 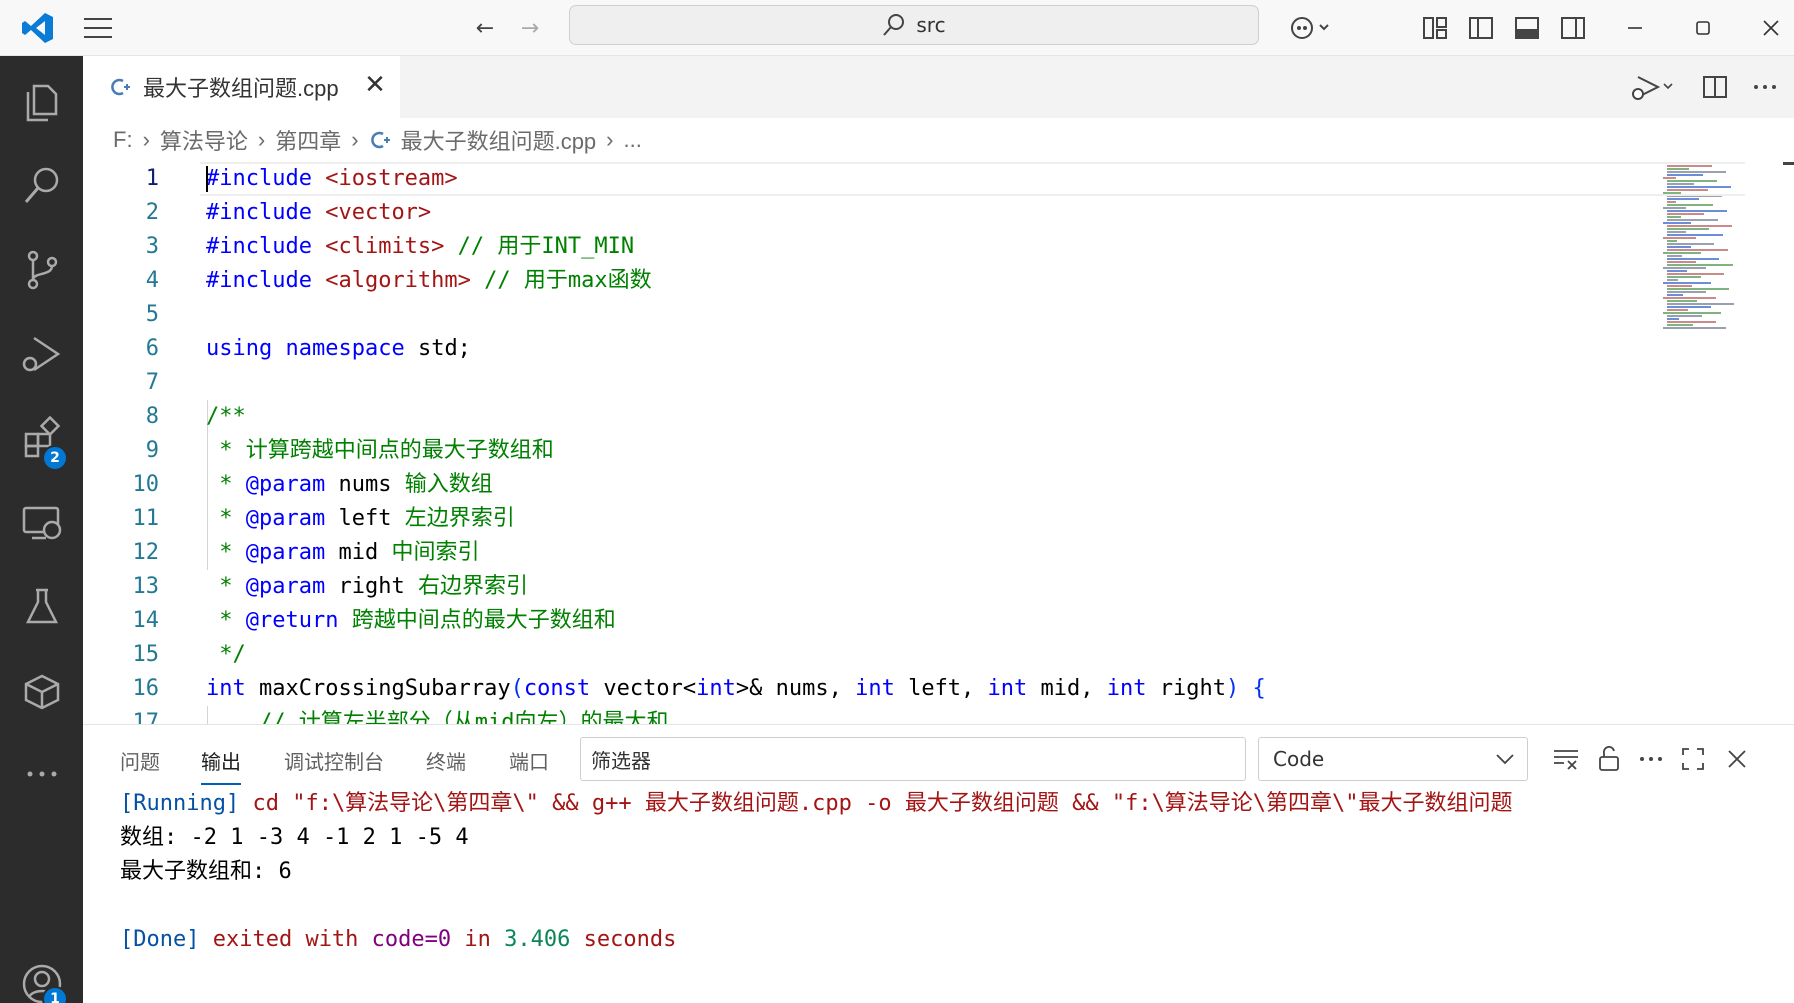 I want to click on code-line: 15 */, so click(x=873, y=655).